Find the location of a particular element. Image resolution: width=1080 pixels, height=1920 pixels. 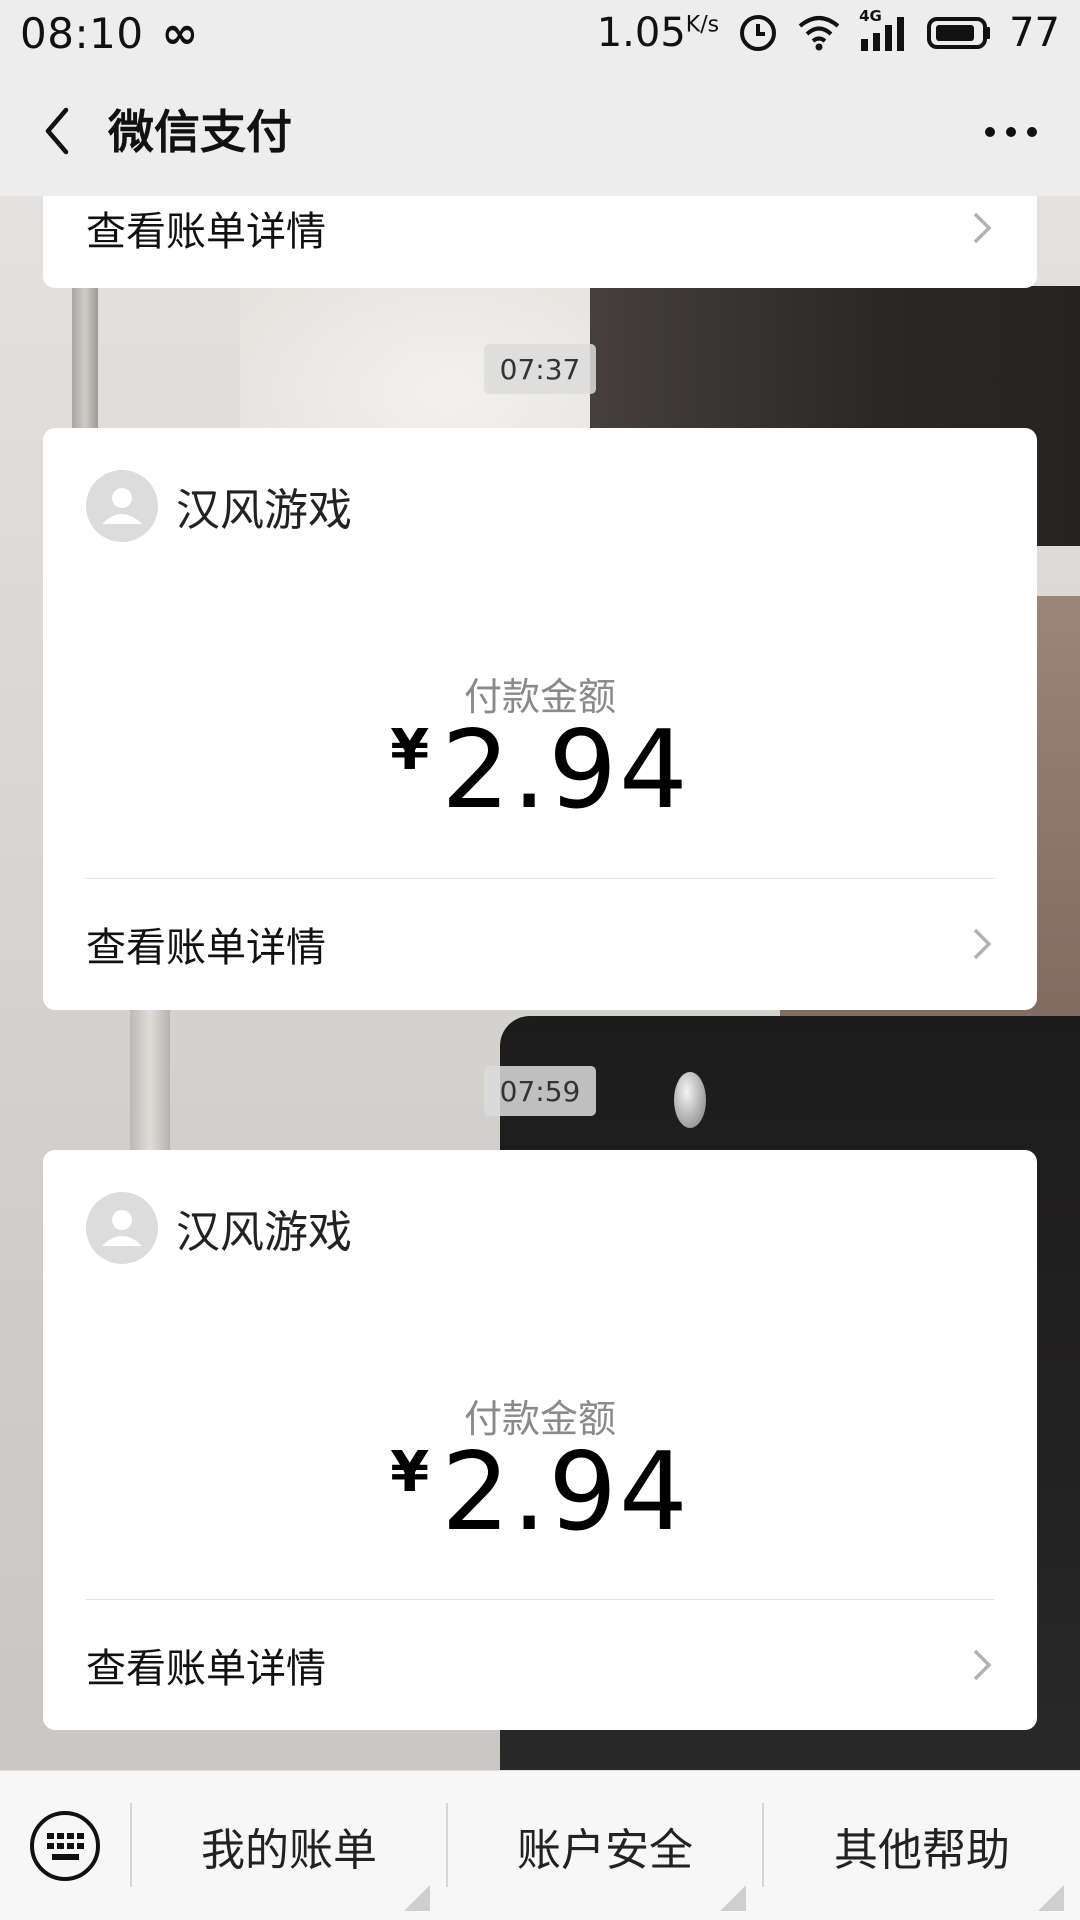

cell-signal: 4G is located at coordinates (884, 30).